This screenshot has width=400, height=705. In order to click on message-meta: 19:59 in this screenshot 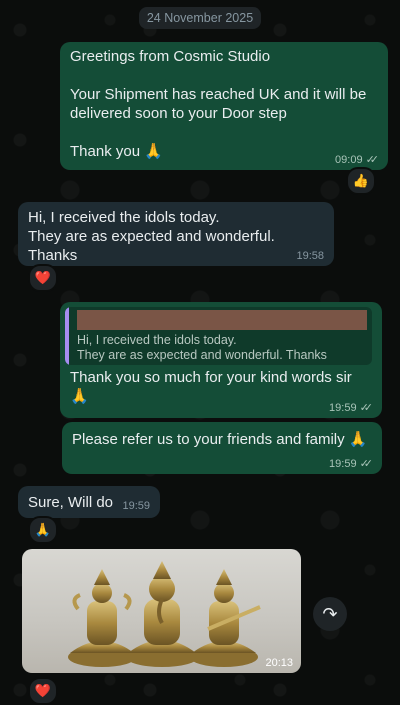, I will do `click(136, 506)`.